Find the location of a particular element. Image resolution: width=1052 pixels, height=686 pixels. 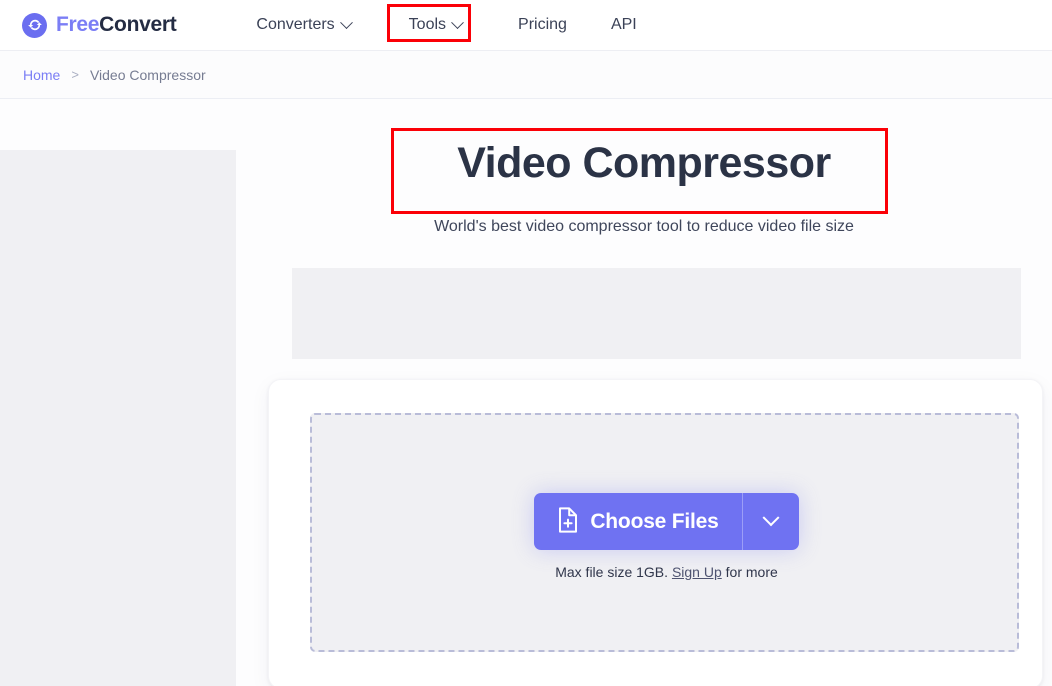

nav-item-pricing: Pricing is located at coordinates (542, 25).